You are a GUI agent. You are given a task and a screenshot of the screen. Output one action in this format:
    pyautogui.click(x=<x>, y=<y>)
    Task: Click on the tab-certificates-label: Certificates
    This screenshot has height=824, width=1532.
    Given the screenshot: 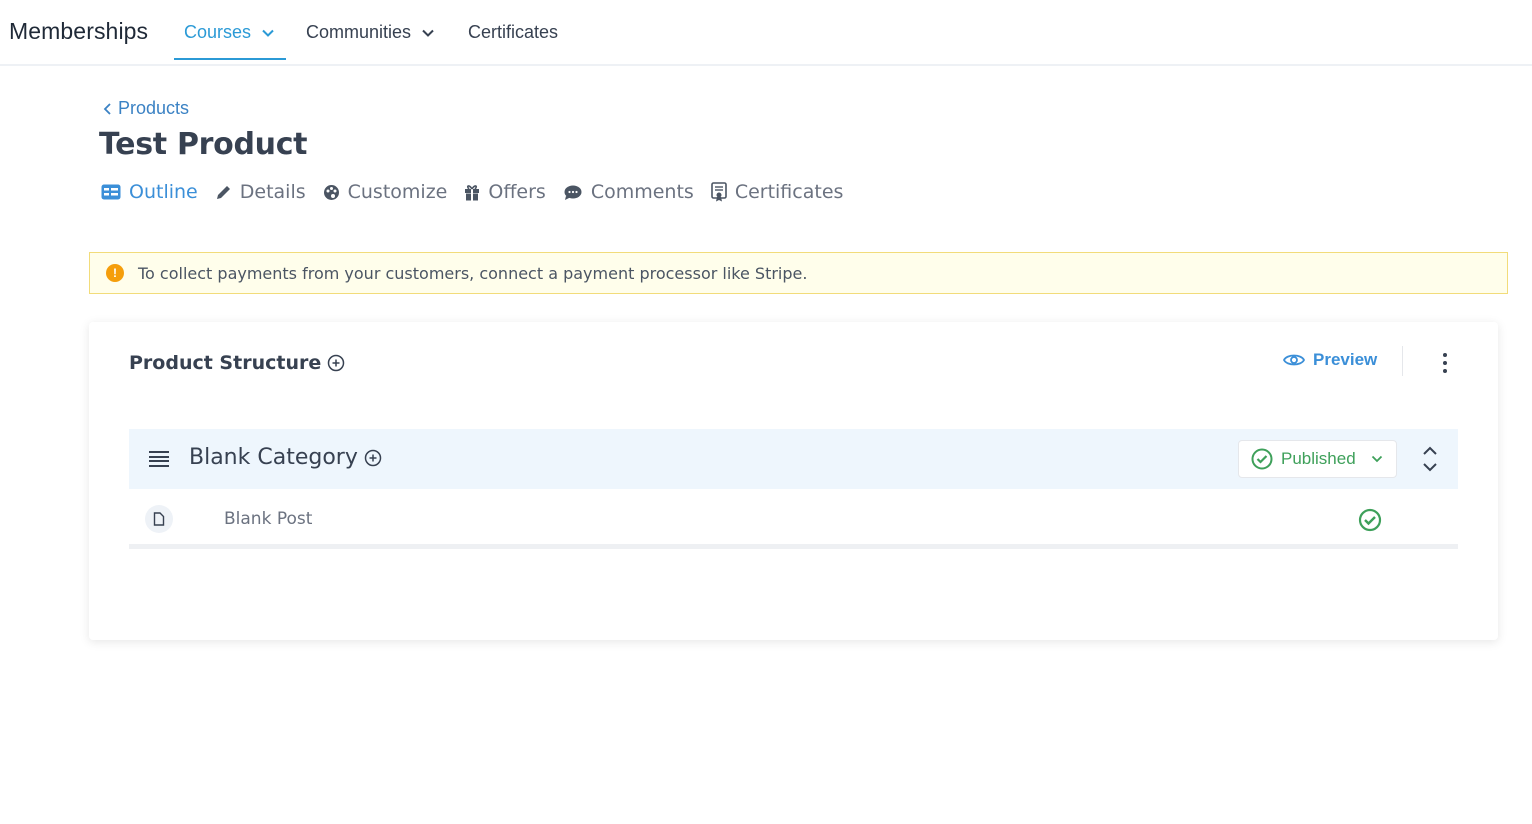 What is the action you would take?
    pyautogui.click(x=789, y=192)
    